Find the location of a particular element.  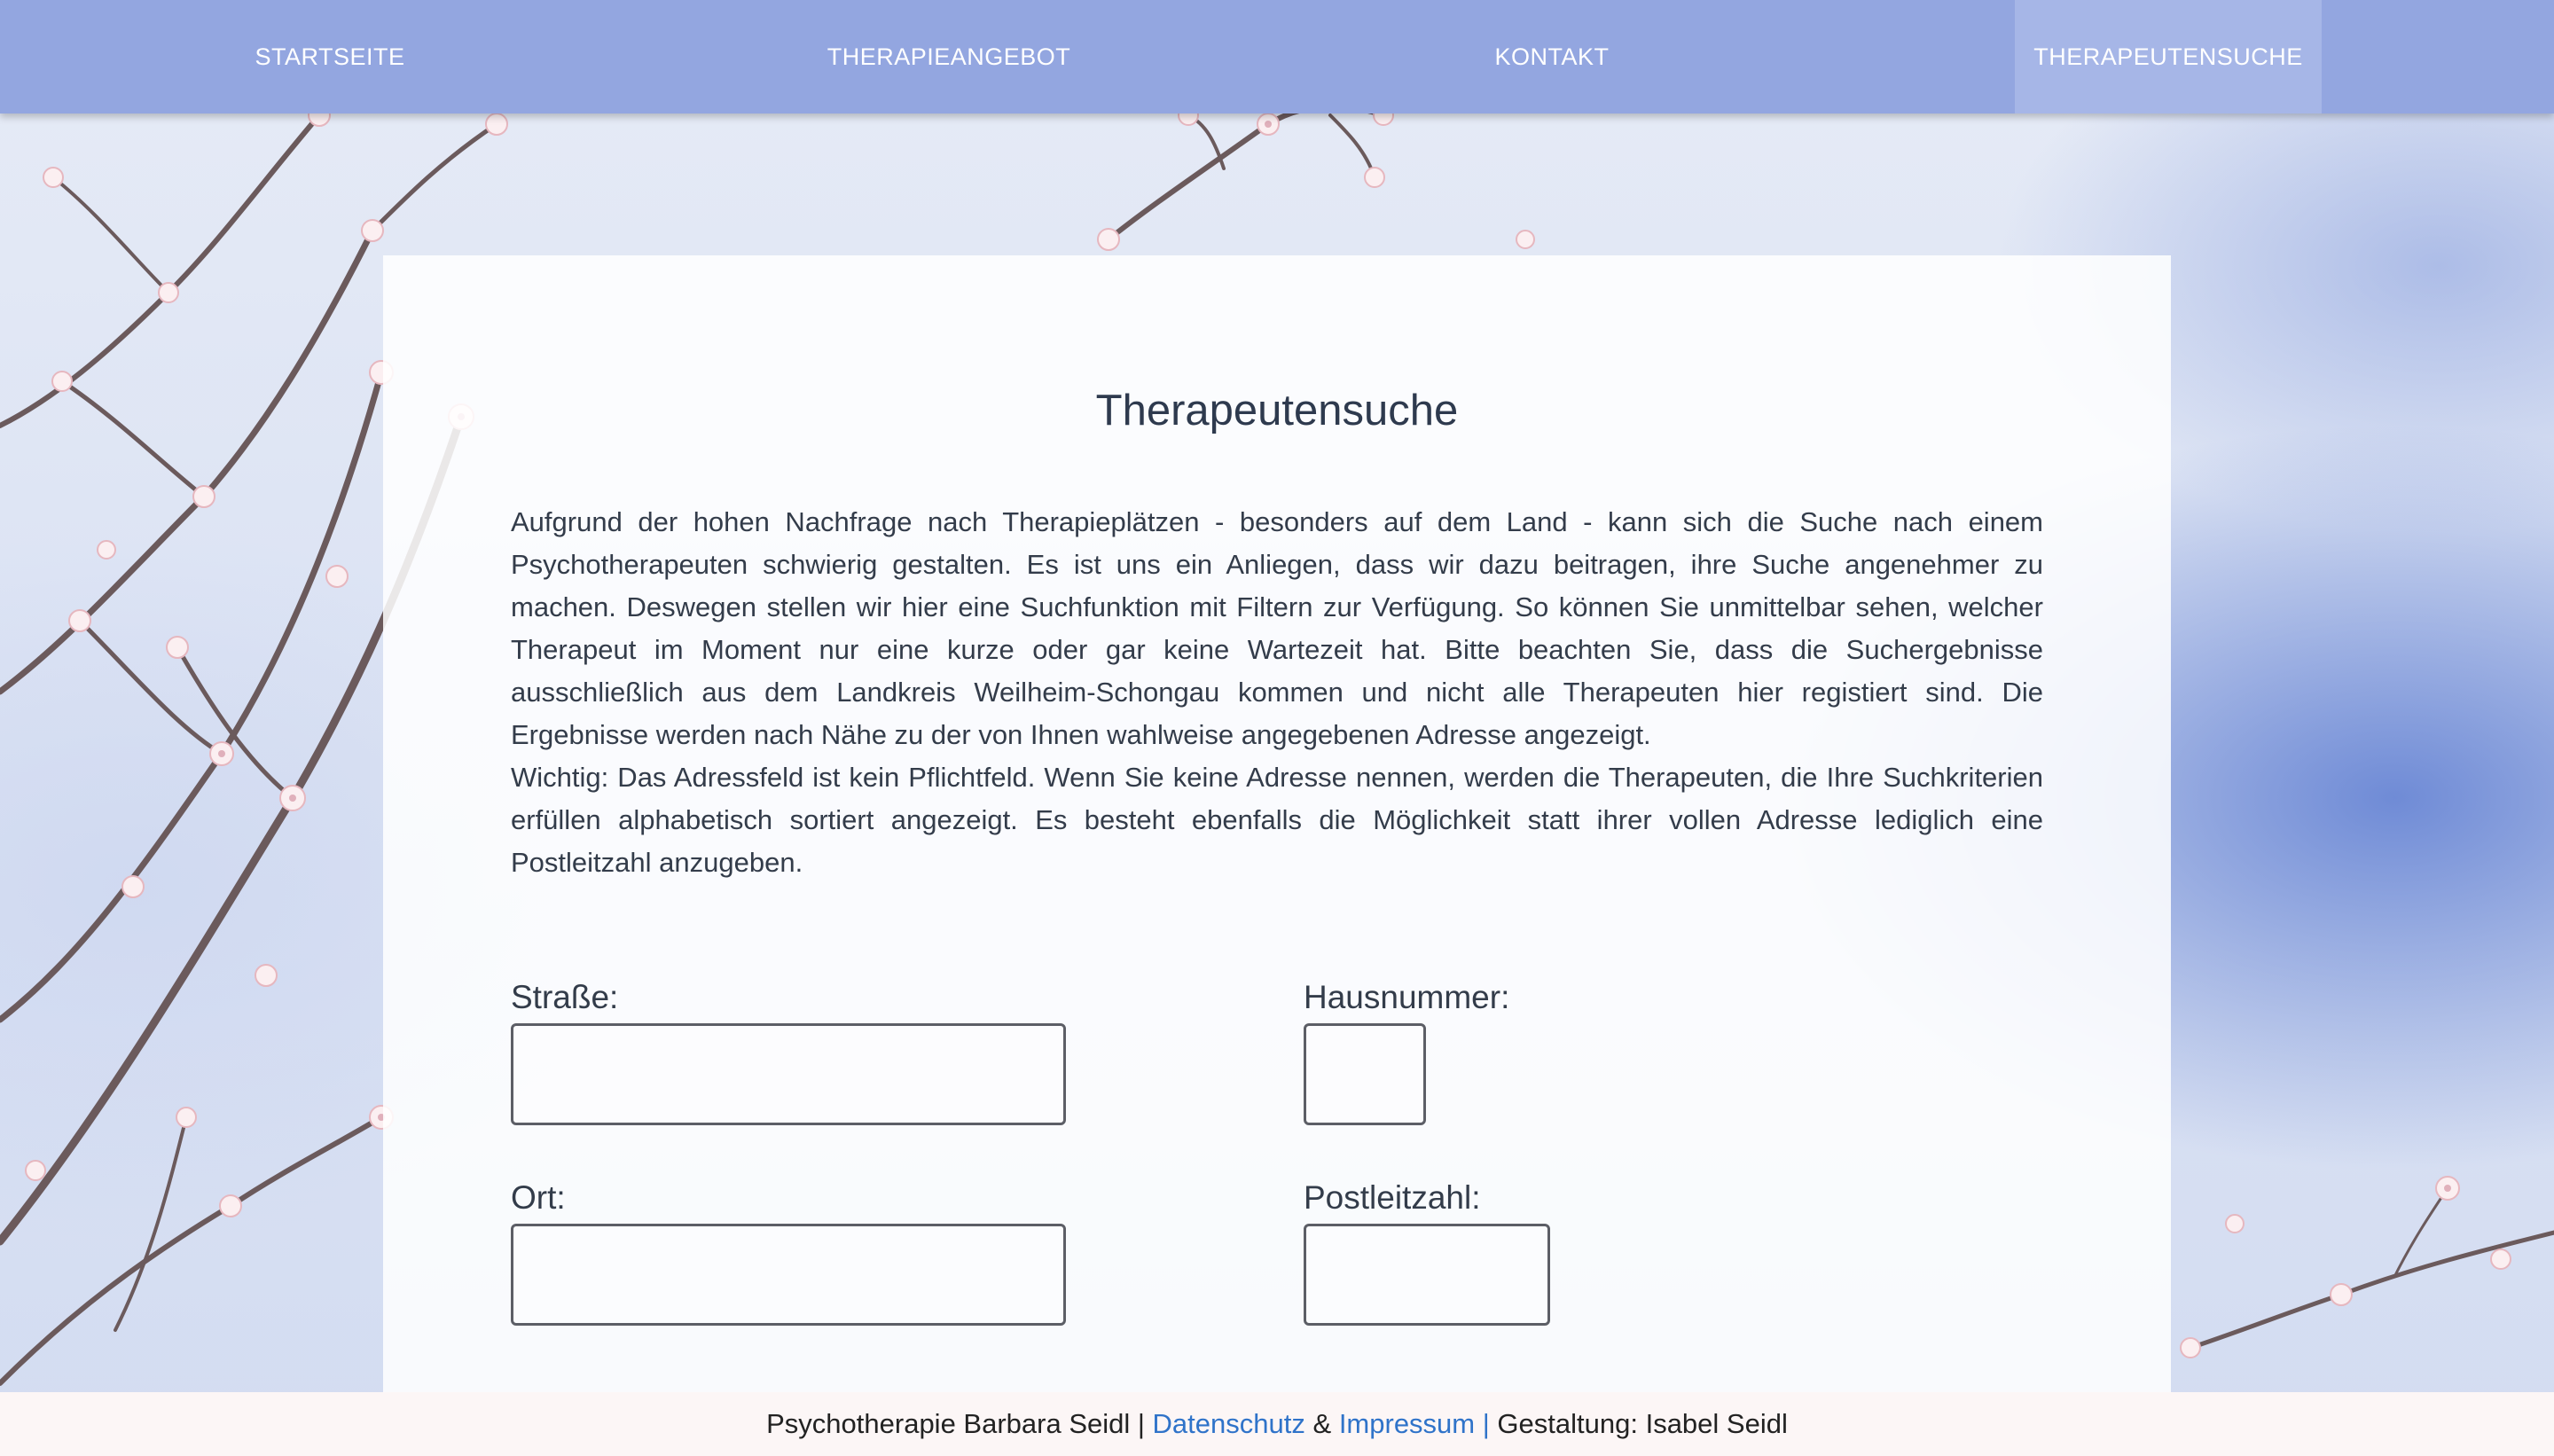

city-input is located at coordinates (788, 1274).